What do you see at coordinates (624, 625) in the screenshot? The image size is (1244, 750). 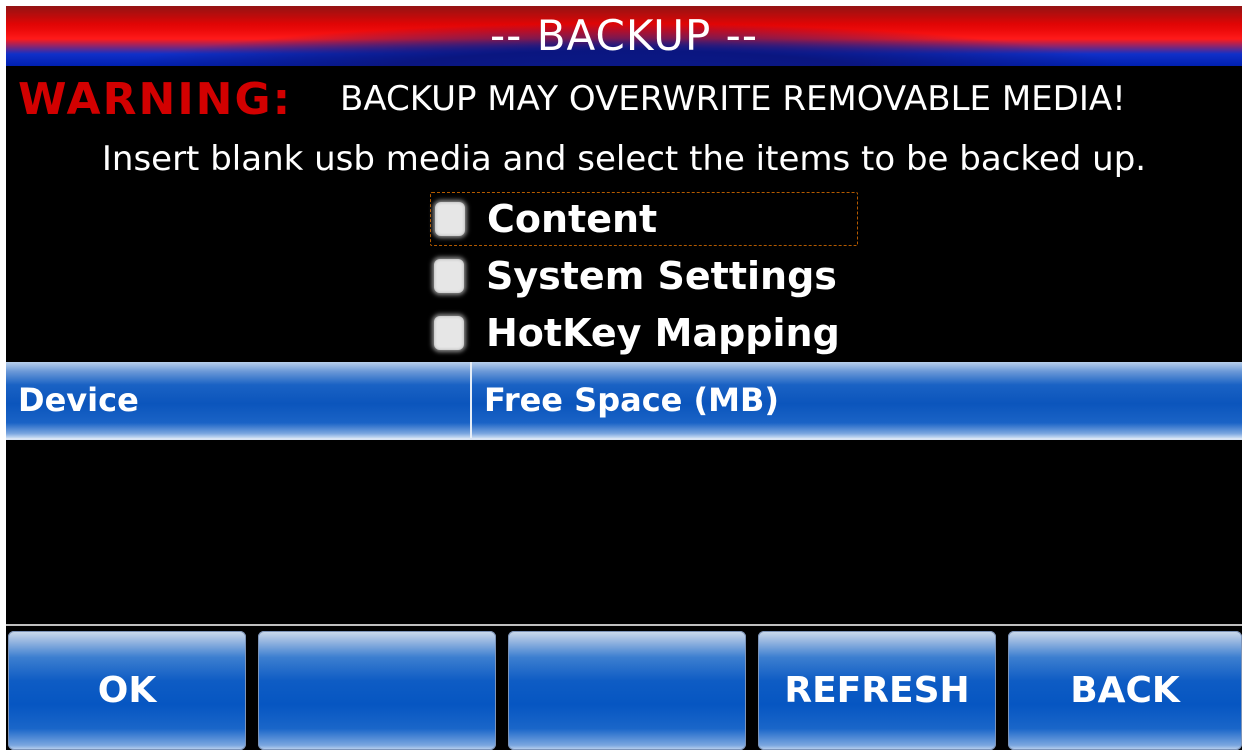 I see `table-divider` at bounding box center [624, 625].